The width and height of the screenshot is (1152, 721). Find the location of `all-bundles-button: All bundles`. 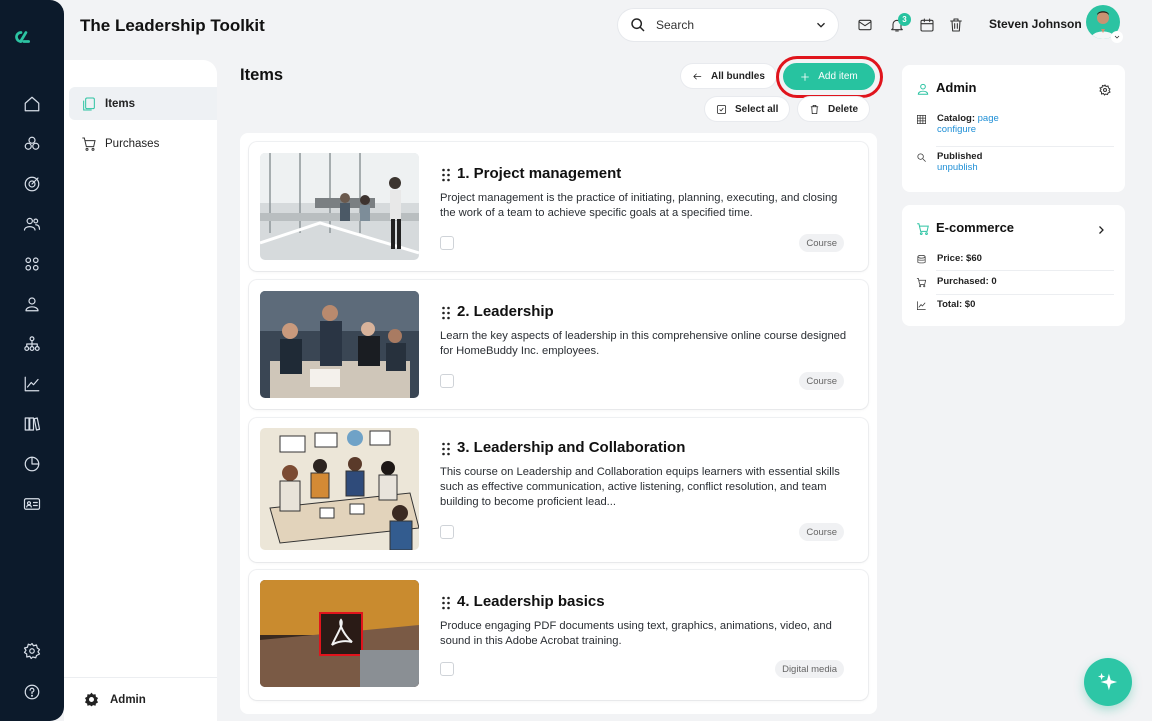

all-bundles-button: All bundles is located at coordinates (728, 76).